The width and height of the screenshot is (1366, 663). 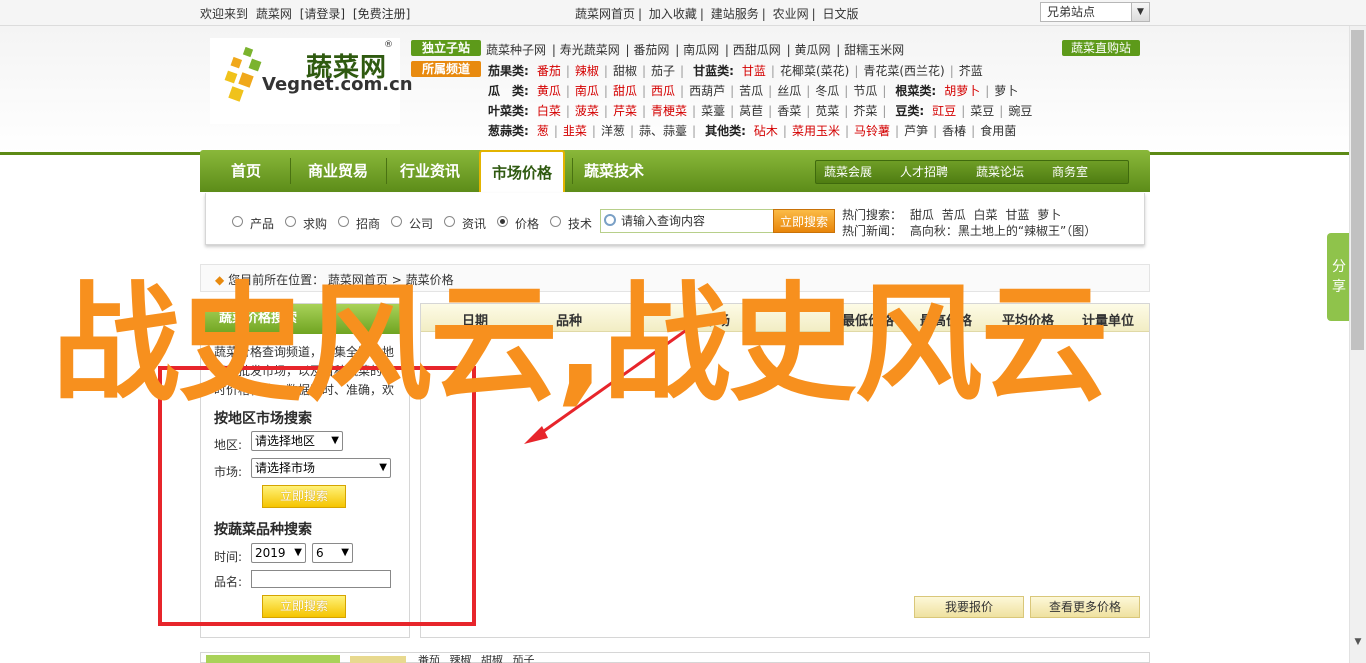 What do you see at coordinates (669, 111) in the screenshot?
I see `category-item: 青梗菜` at bounding box center [669, 111].